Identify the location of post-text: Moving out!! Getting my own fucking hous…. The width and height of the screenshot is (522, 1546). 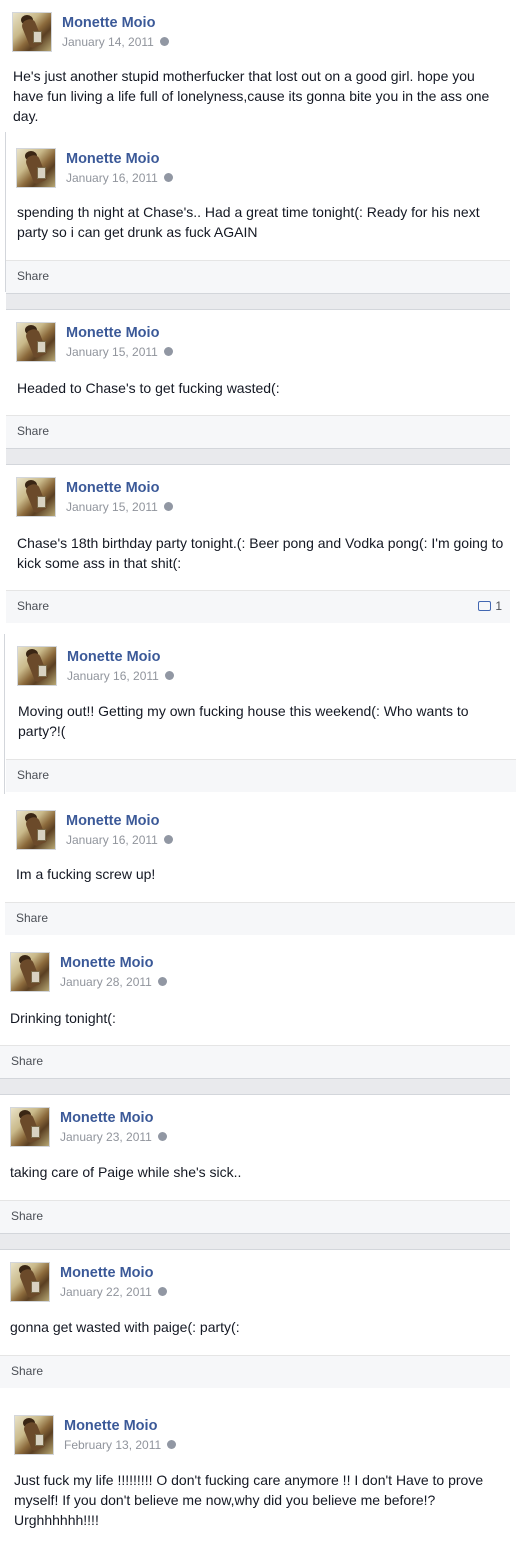
(243, 721).